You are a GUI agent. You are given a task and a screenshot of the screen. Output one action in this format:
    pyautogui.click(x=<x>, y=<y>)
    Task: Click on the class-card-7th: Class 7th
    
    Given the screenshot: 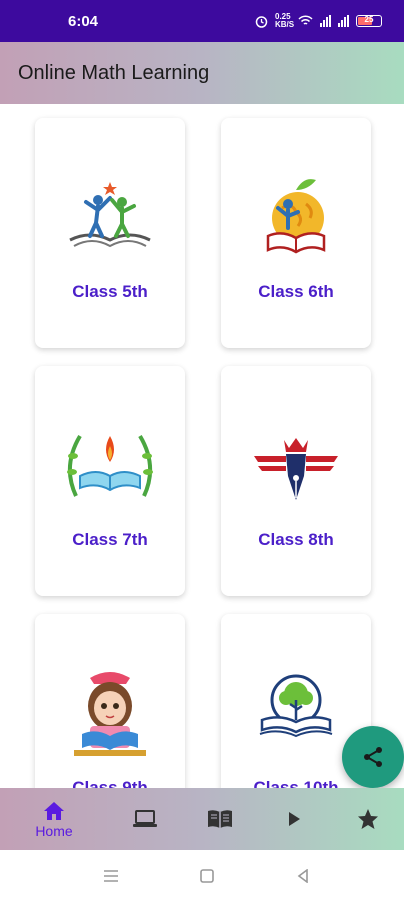 What is the action you would take?
    pyautogui.click(x=110, y=481)
    